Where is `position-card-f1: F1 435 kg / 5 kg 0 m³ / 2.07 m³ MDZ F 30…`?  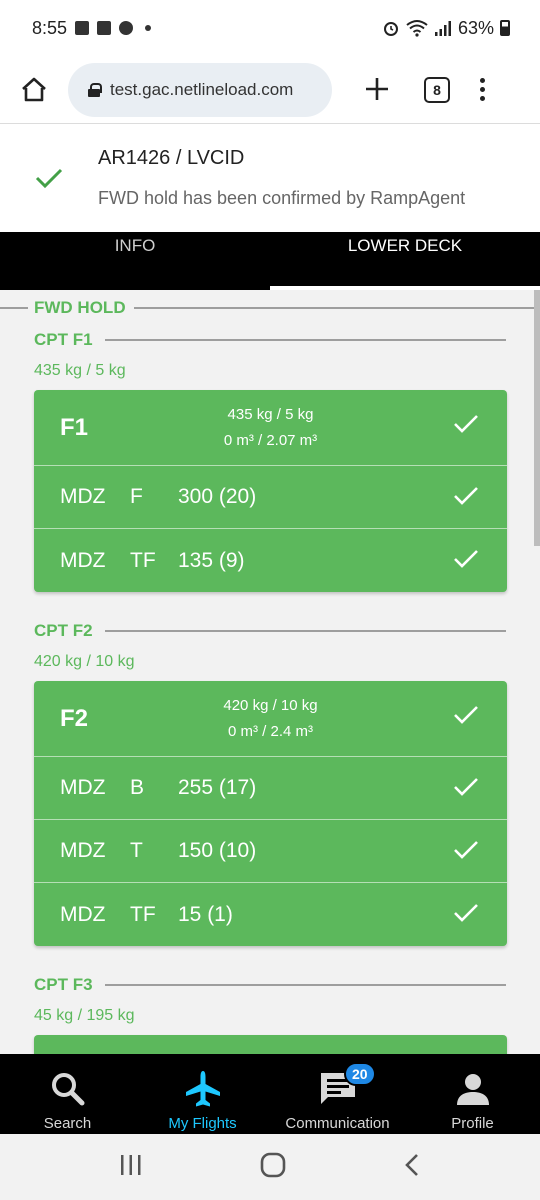 position-card-f1: F1 435 kg / 5 kg 0 m³ / 2.07 m³ MDZ F 30… is located at coordinates (270, 491).